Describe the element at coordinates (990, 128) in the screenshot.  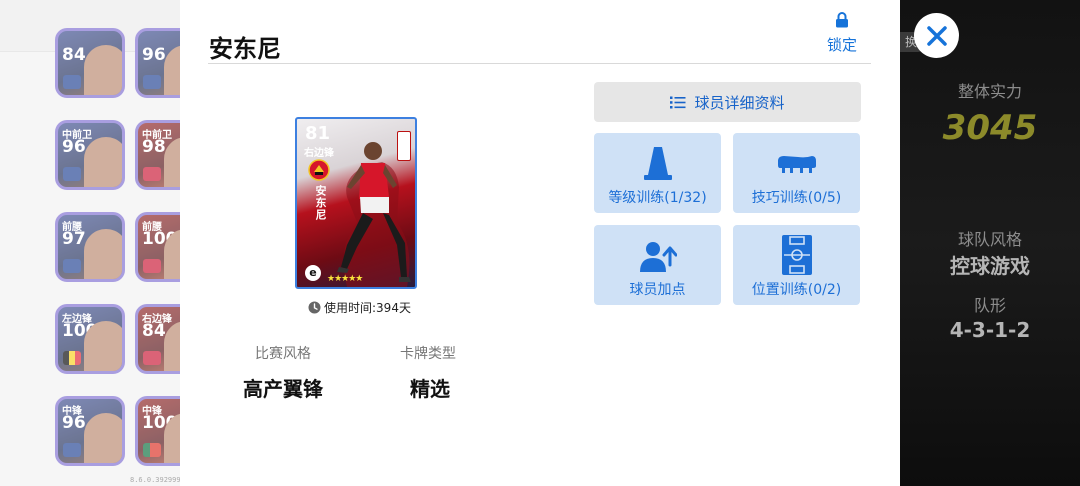
I see `overall-strength-value: 3045` at that location.